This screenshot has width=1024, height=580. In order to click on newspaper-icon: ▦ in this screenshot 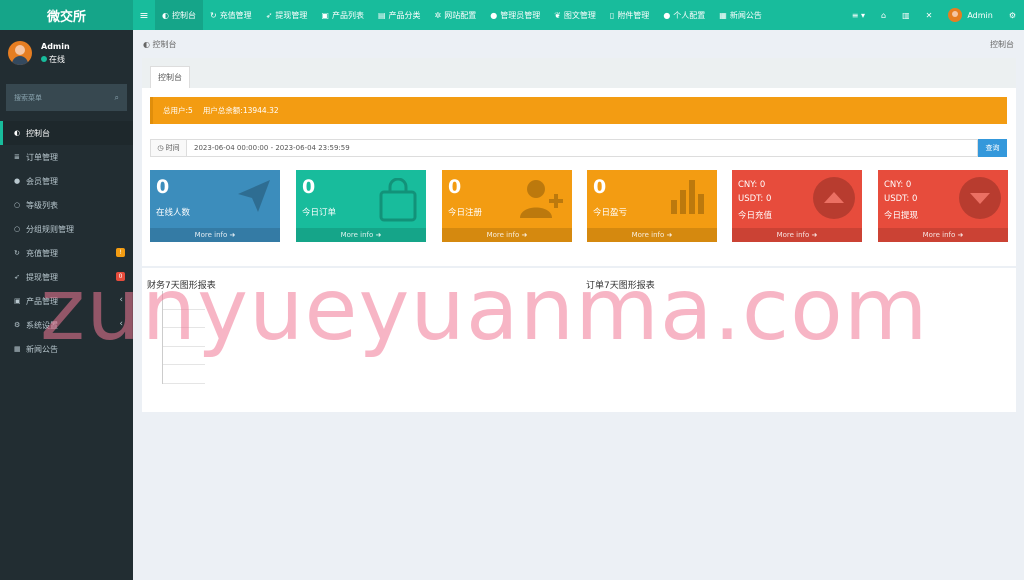, I will do `click(723, 15)`.